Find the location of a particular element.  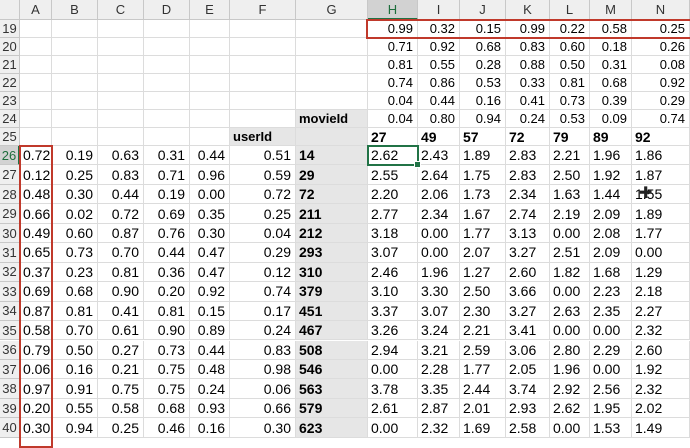

user-latent-cell: 0.98 is located at coordinates (263, 369).